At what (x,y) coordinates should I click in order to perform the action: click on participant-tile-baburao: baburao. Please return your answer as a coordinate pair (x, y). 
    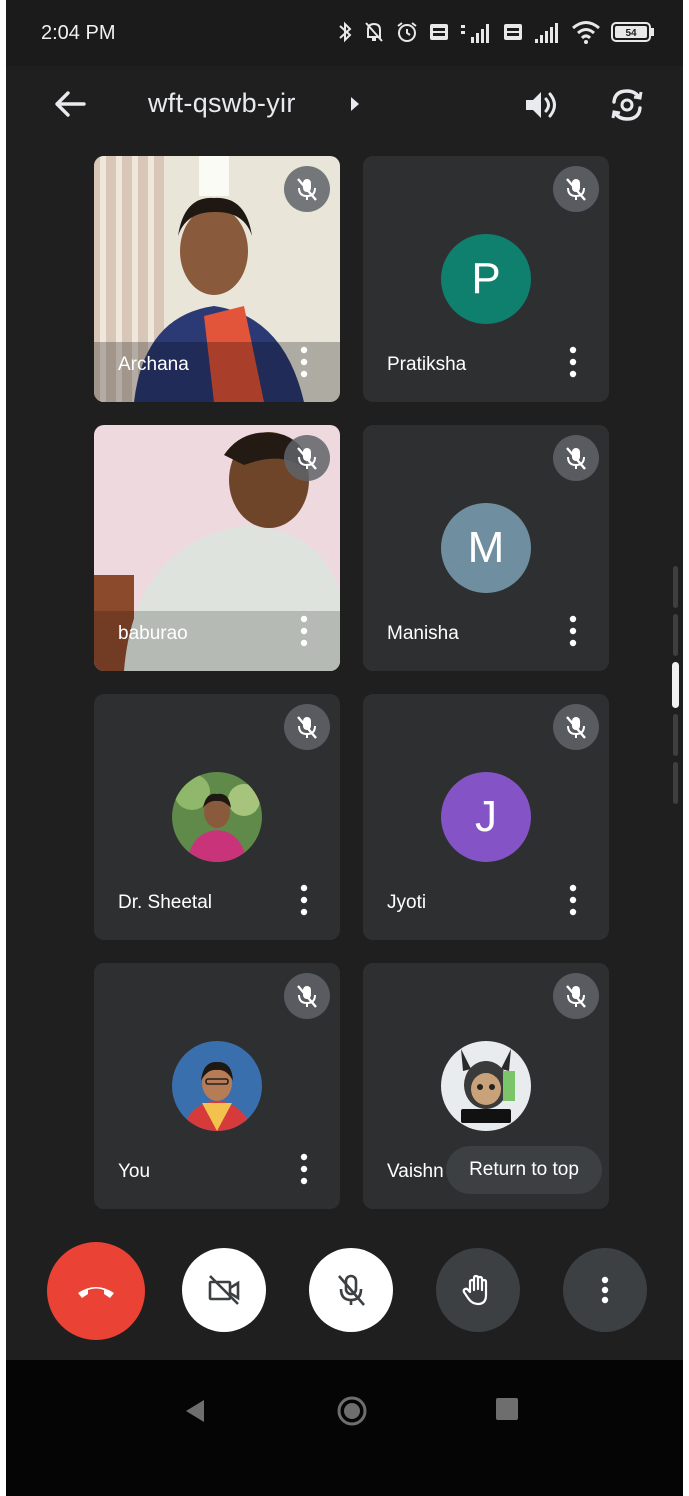
    Looking at the image, I should click on (217, 548).